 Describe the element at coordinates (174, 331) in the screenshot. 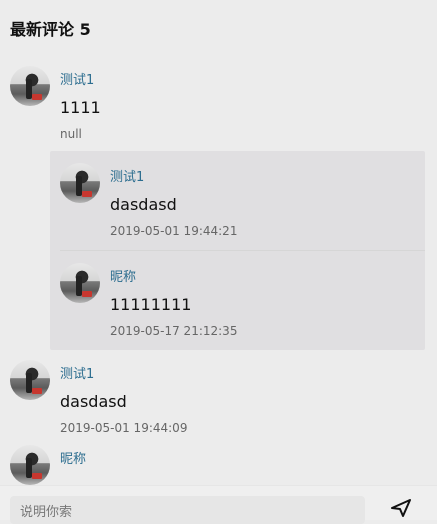

I see `reply-time: 2019-05-17 21:12:35` at that location.